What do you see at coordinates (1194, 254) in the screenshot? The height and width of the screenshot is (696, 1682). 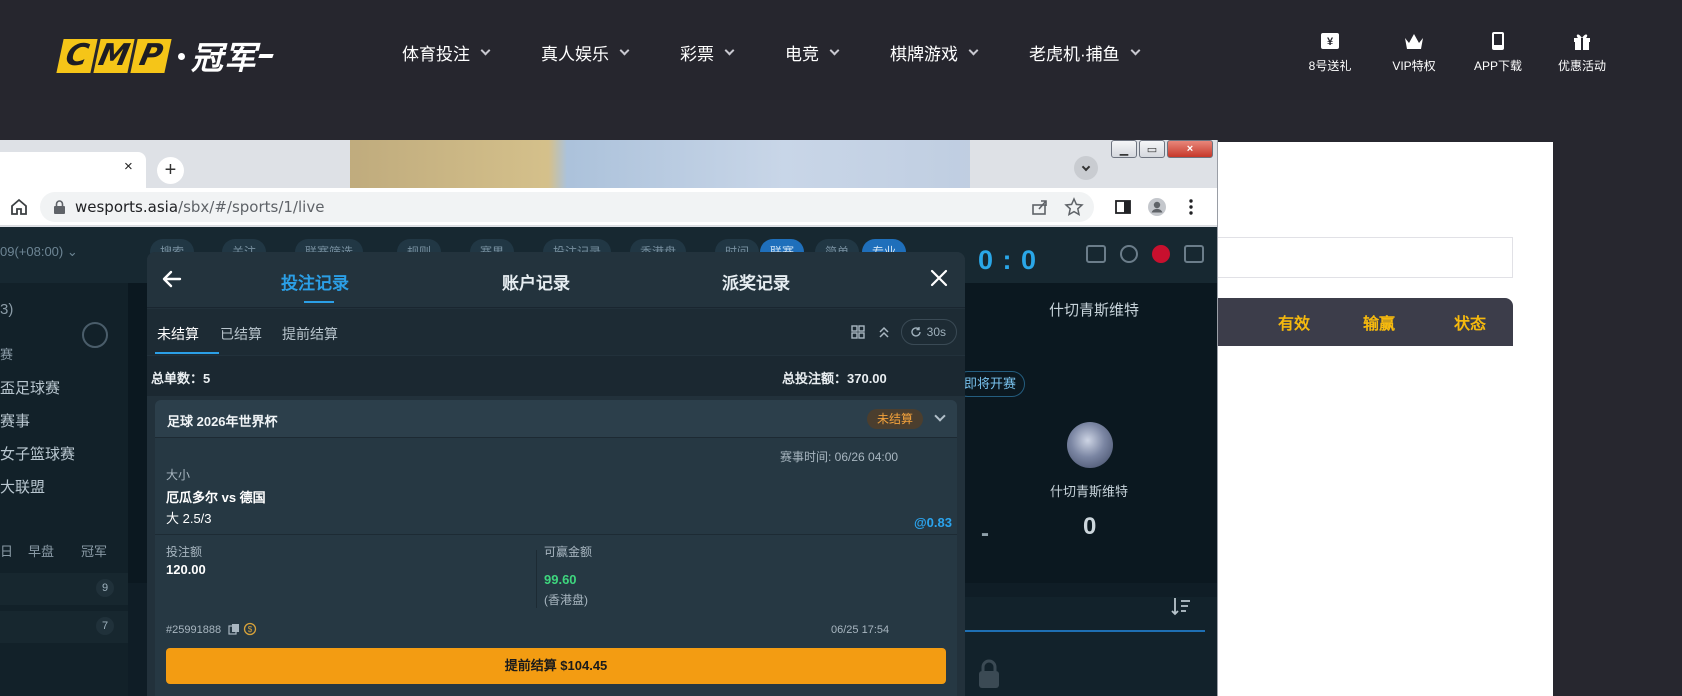 I see `settings-sliders-icon` at bounding box center [1194, 254].